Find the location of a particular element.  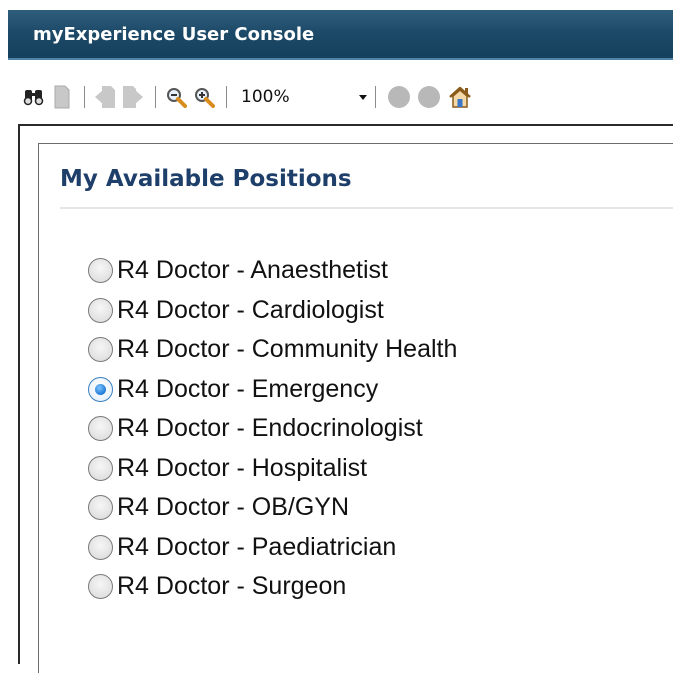

position-option: R4 Doctor - Hospitalist is located at coordinates (272, 469).